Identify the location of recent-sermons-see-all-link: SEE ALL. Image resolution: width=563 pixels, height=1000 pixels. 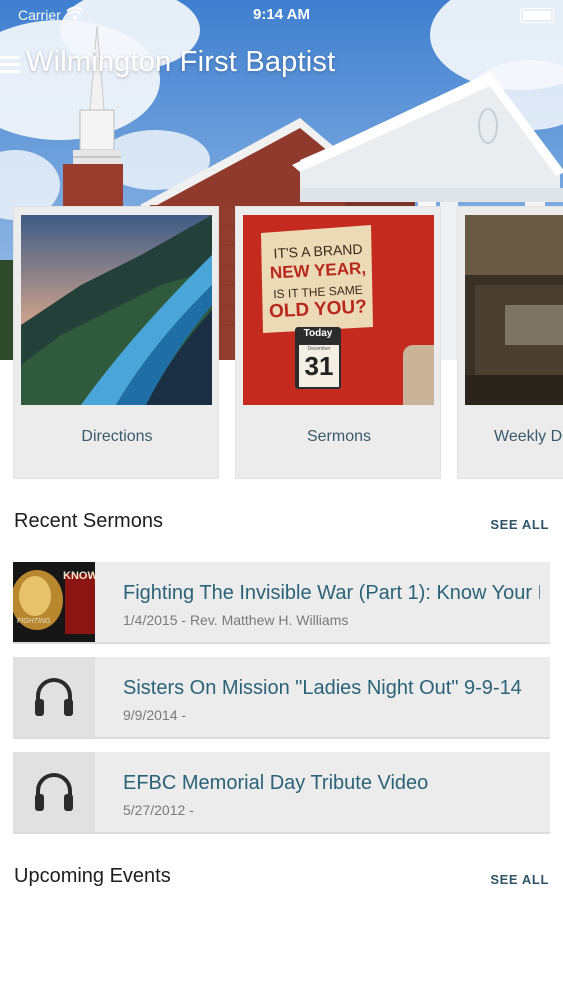
(519, 524).